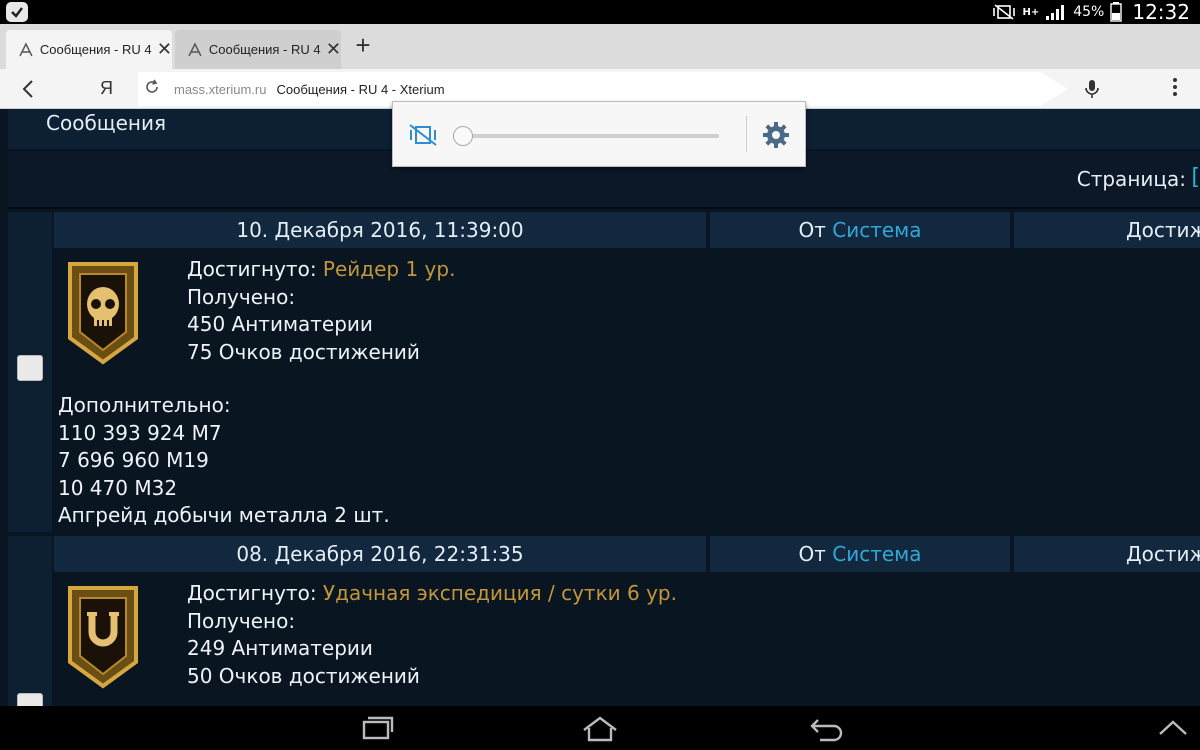 Image resolution: width=1200 pixels, height=750 pixels. I want to click on battery-percent: 45%, so click(1089, 12).